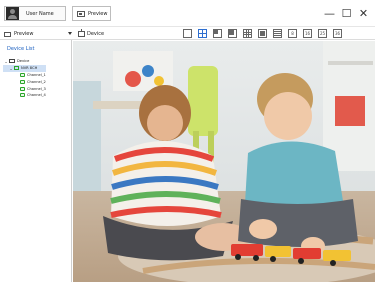  I want to click on mode-select: Preview, so click(38, 34).